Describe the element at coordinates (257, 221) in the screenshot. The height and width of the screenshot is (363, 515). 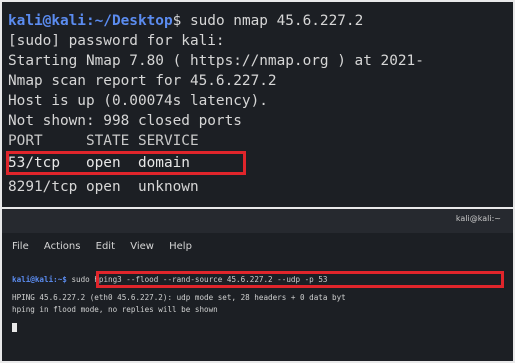
I see `window-titlebar: kali@kali:~` at that location.